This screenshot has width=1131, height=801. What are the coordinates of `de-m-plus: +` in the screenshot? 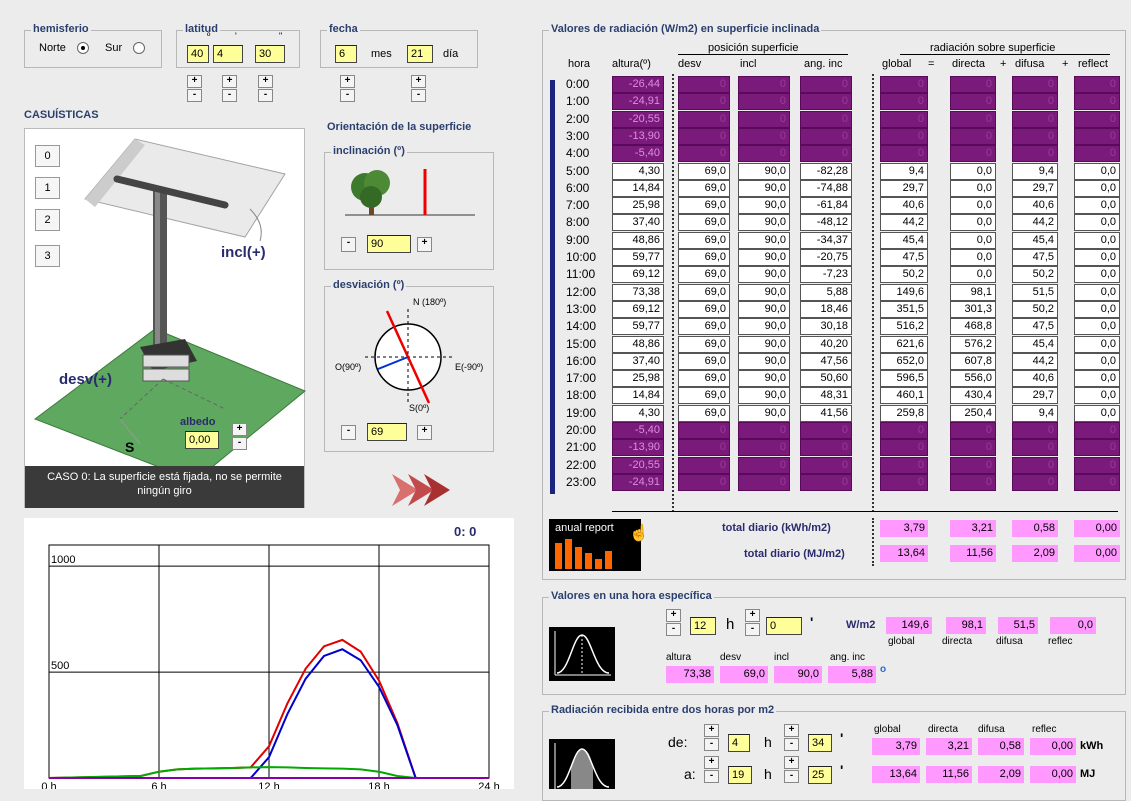 It's located at (791, 730).